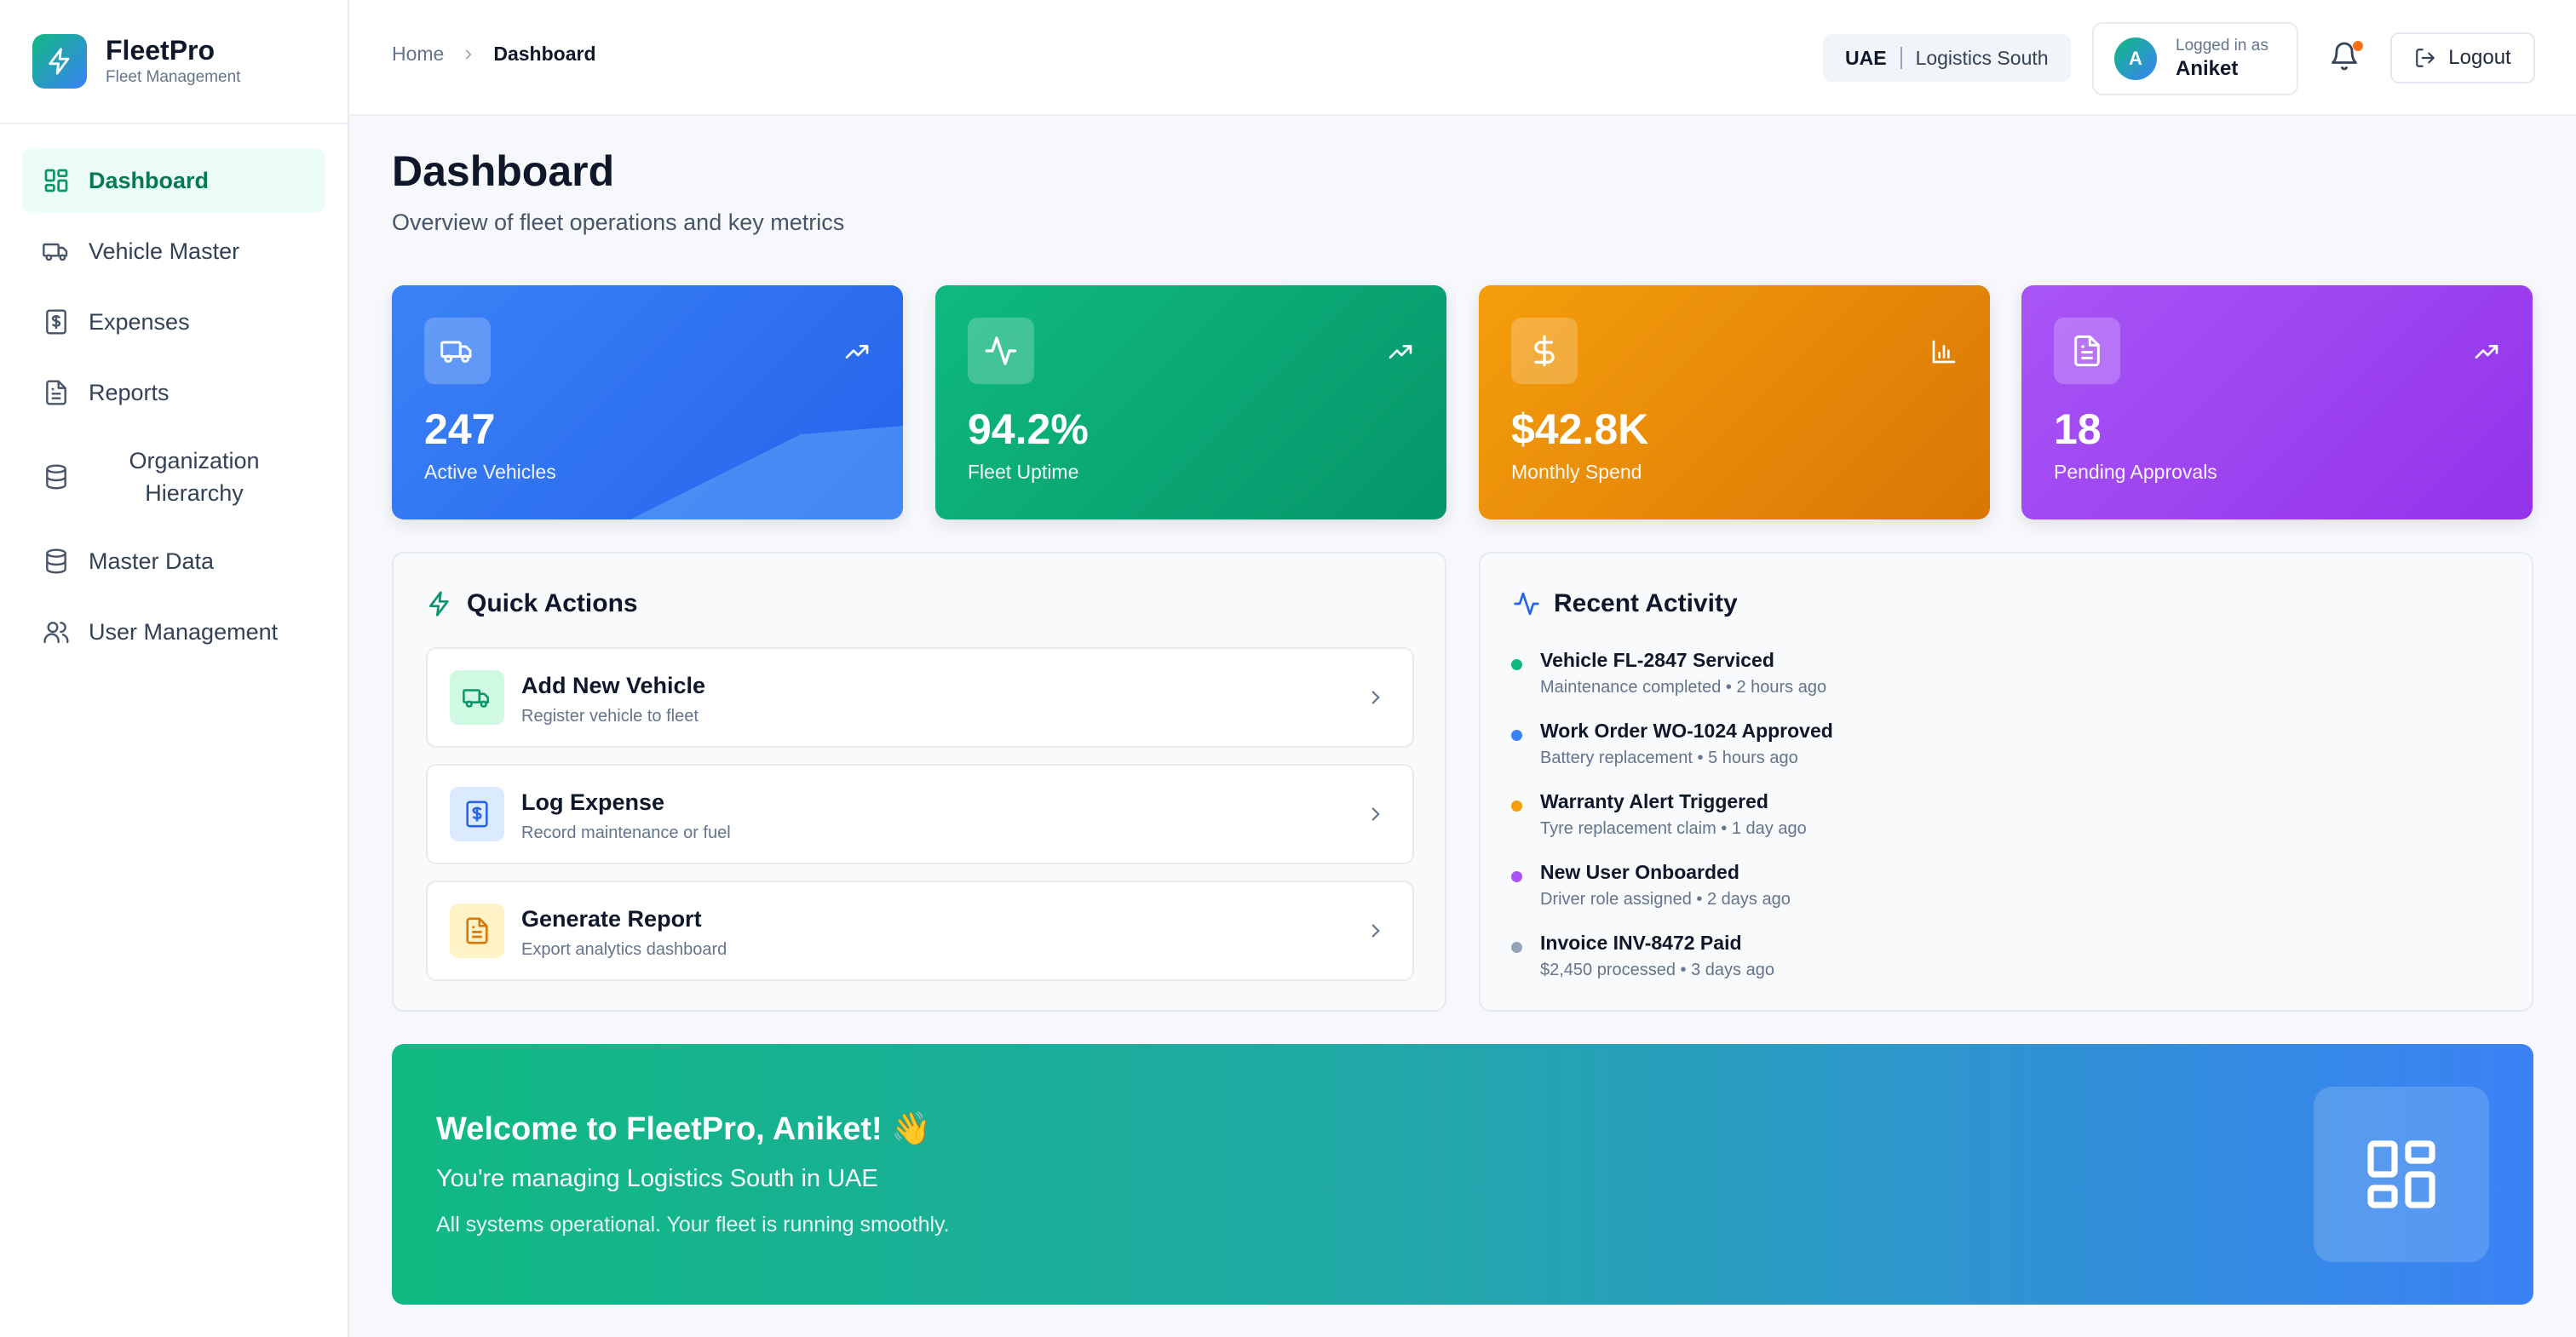  What do you see at coordinates (150, 180) in the screenshot?
I see `sidebar-item-label: Dashboard` at bounding box center [150, 180].